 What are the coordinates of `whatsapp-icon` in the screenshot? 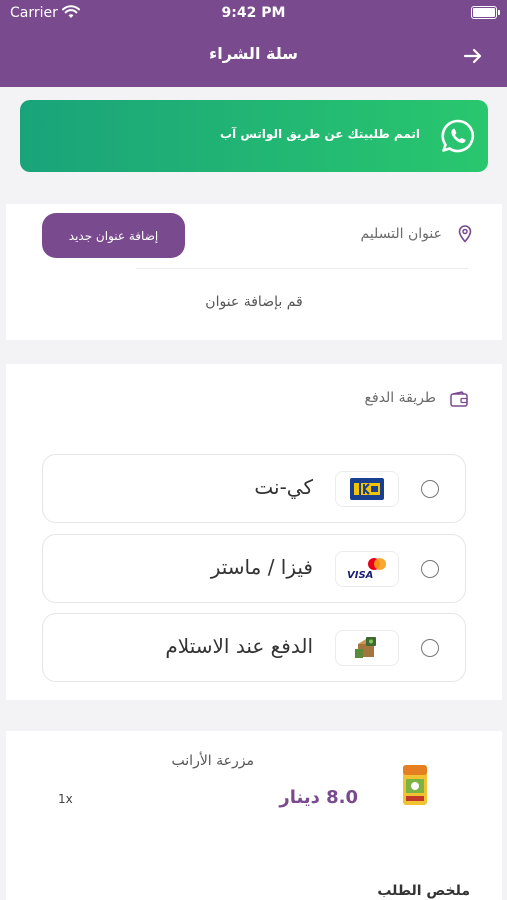 It's located at (458, 136).